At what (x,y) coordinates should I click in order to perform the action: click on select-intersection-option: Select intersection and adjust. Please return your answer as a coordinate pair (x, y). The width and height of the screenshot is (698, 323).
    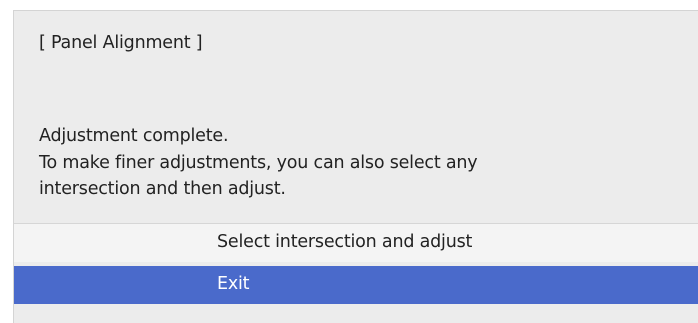
    Looking at the image, I should click on (356, 243).